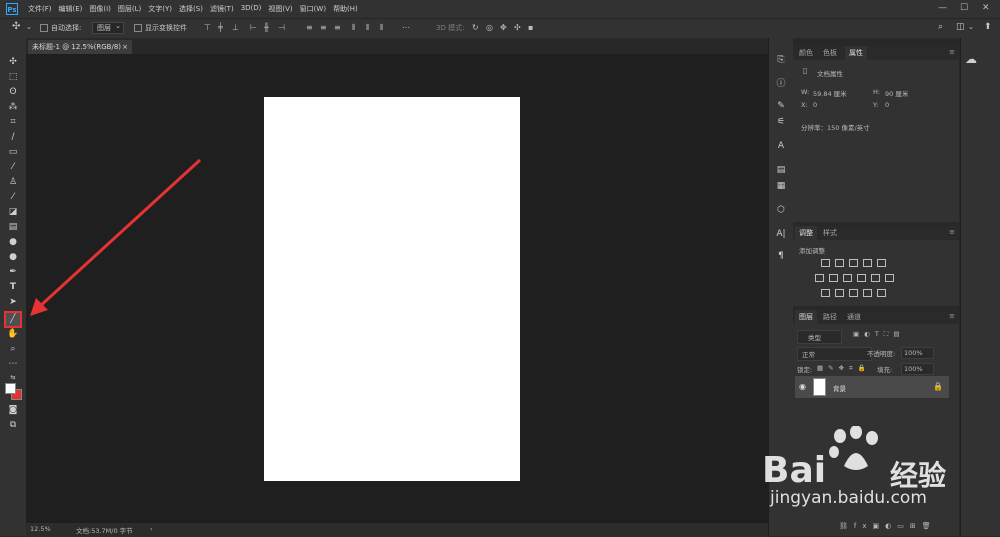  Describe the element at coordinates (964, 8) in the screenshot. I see `maximize-button: ☐` at that location.